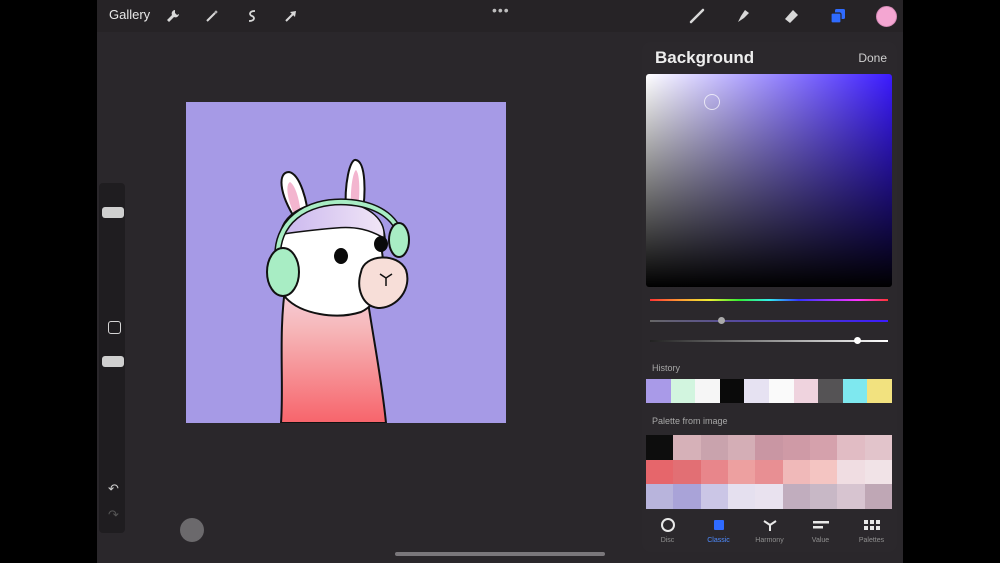 This screenshot has width=1000, height=563. I want to click on home-indicator, so click(500, 554).